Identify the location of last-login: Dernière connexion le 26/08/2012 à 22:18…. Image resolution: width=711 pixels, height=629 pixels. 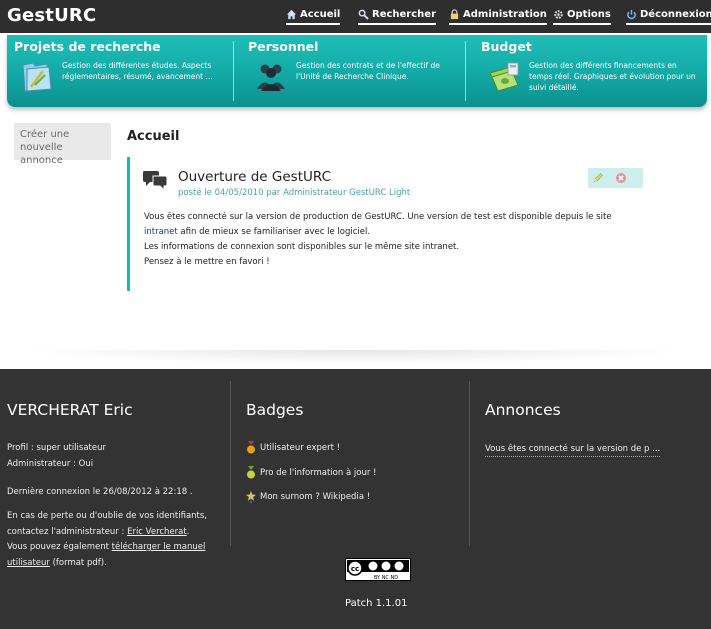
(100, 492).